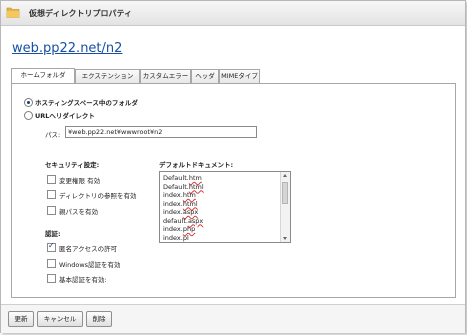 This screenshot has width=467, height=335. Describe the element at coordinates (51, 278) in the screenshot. I see `checkbox-basic-auth` at that location.